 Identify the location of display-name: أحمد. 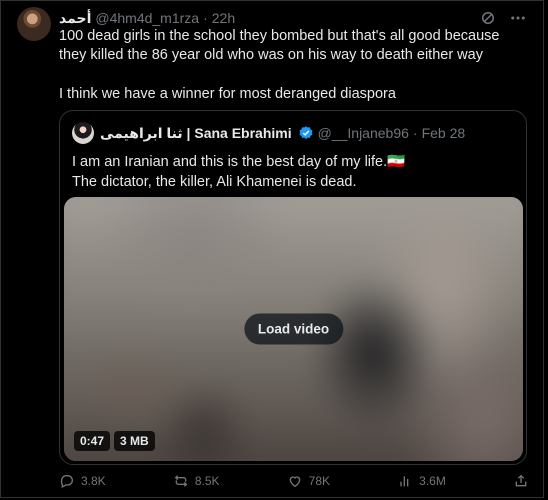
(75, 18).